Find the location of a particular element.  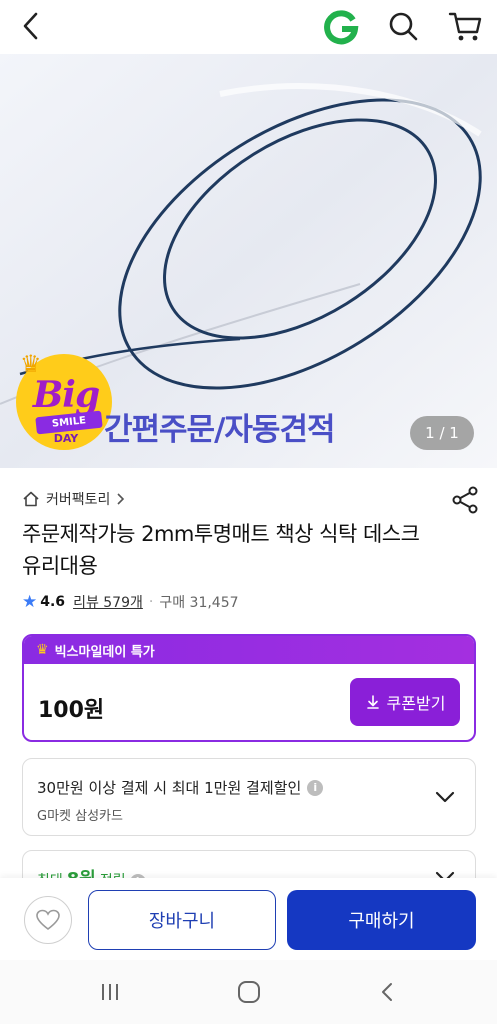

search-icon is located at coordinates (403, 26).